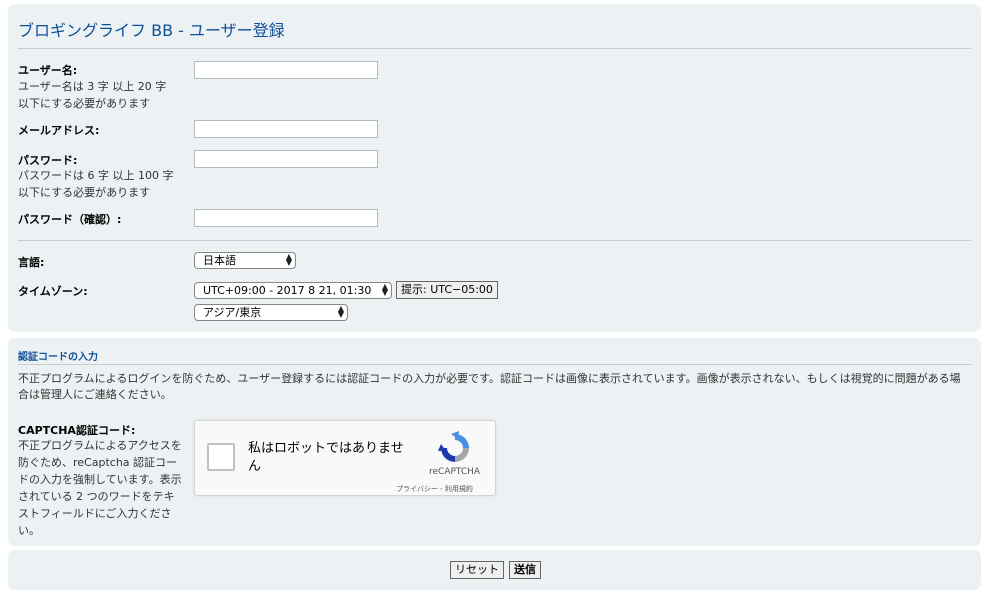 This screenshot has height=595, width=992. I want to click on language-label: 言語:, so click(31, 262).